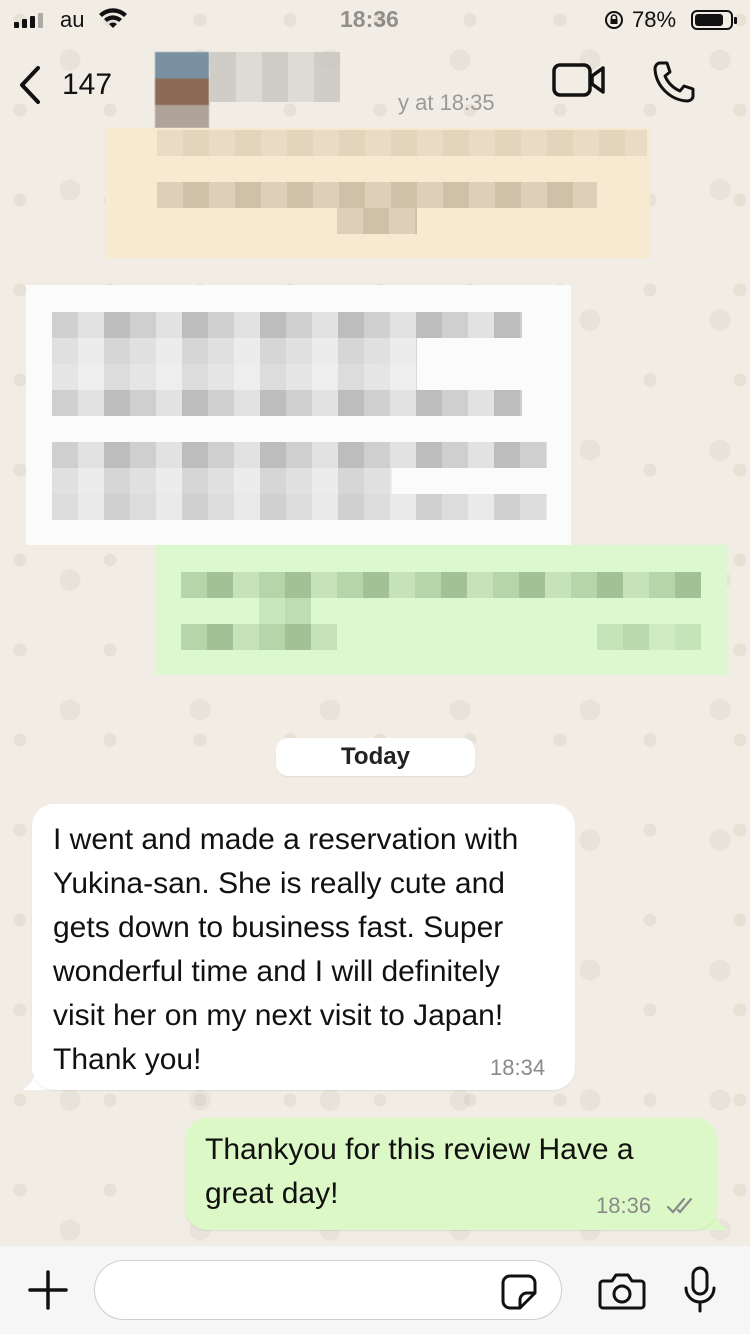  Describe the element at coordinates (182, 90) in the screenshot. I see `avatar` at that location.